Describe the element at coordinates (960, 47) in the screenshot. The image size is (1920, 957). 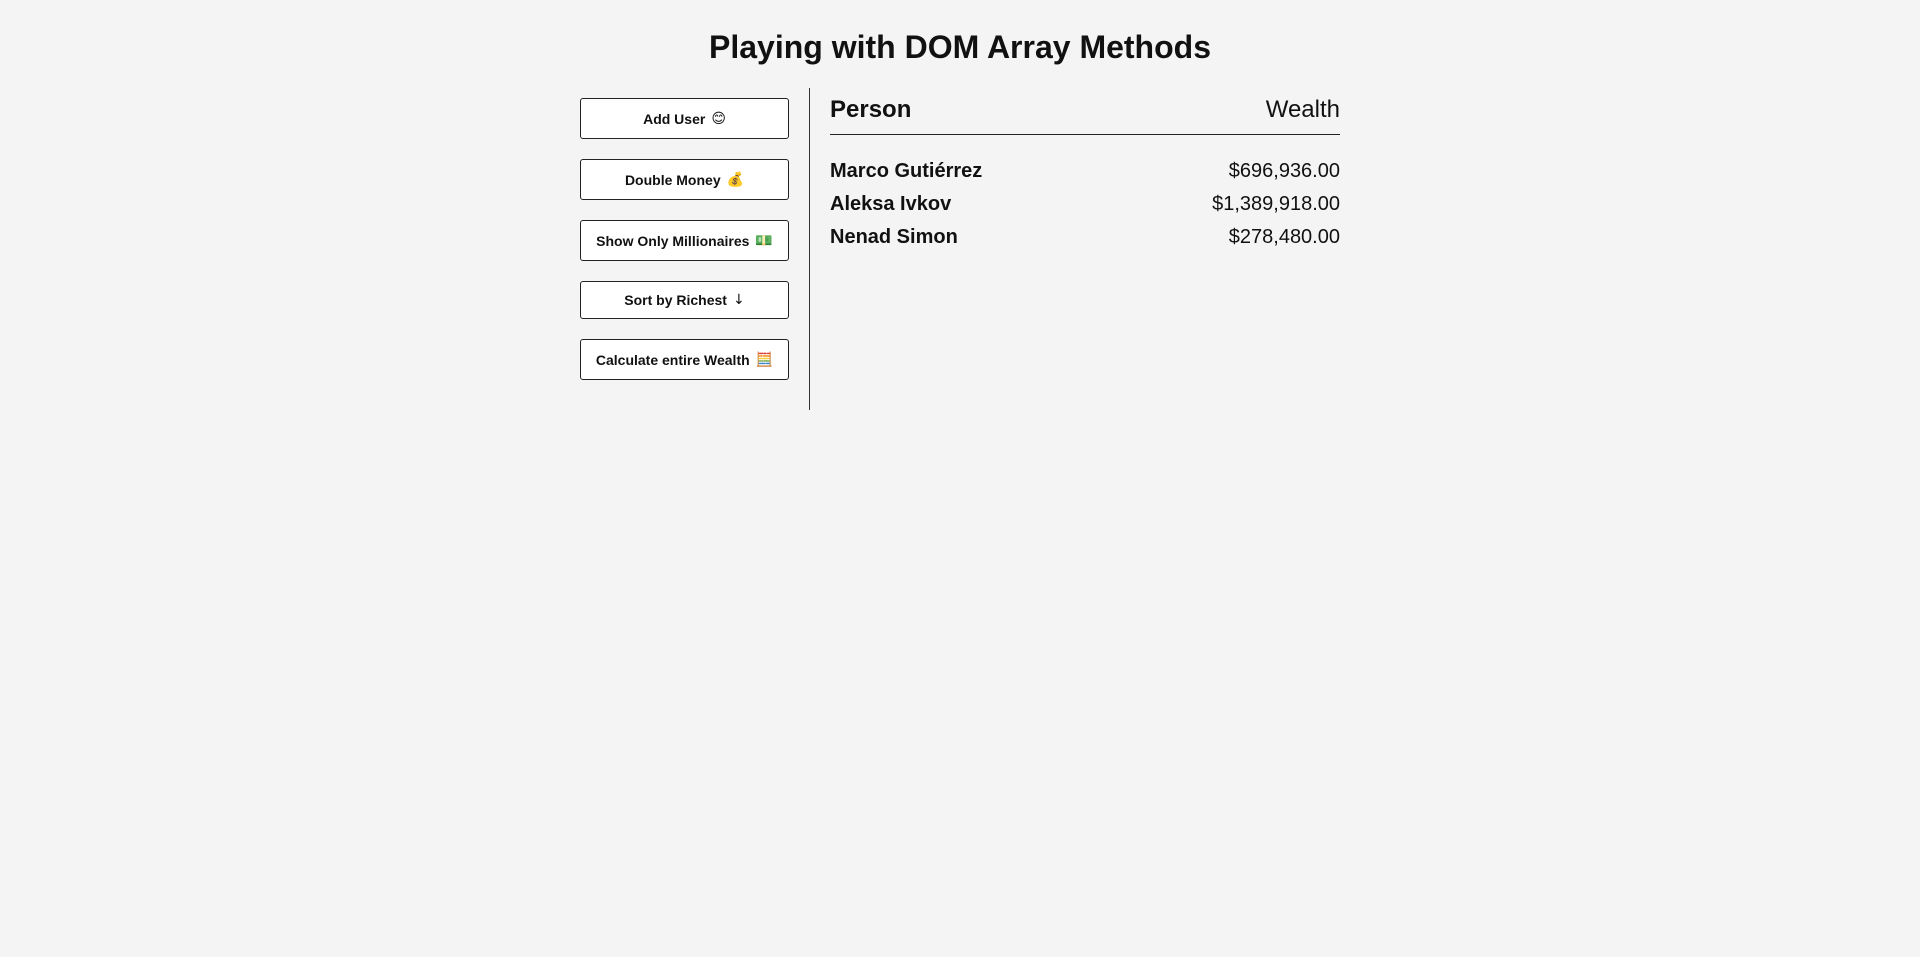
I see `page-title: Playing with DOM Array Methods` at that location.